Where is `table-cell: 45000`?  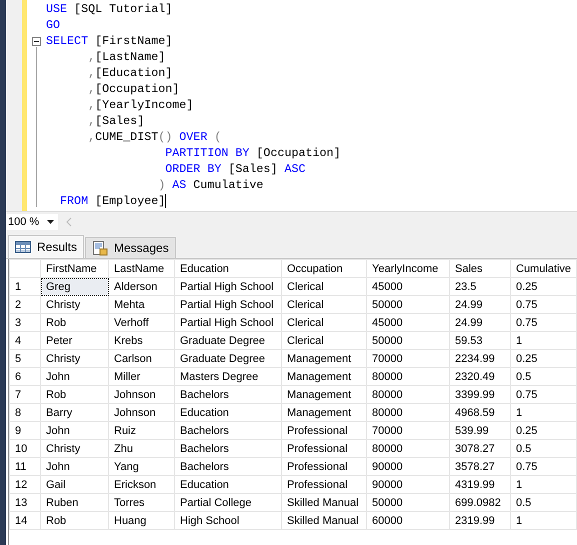
table-cell: 45000 is located at coordinates (408, 323).